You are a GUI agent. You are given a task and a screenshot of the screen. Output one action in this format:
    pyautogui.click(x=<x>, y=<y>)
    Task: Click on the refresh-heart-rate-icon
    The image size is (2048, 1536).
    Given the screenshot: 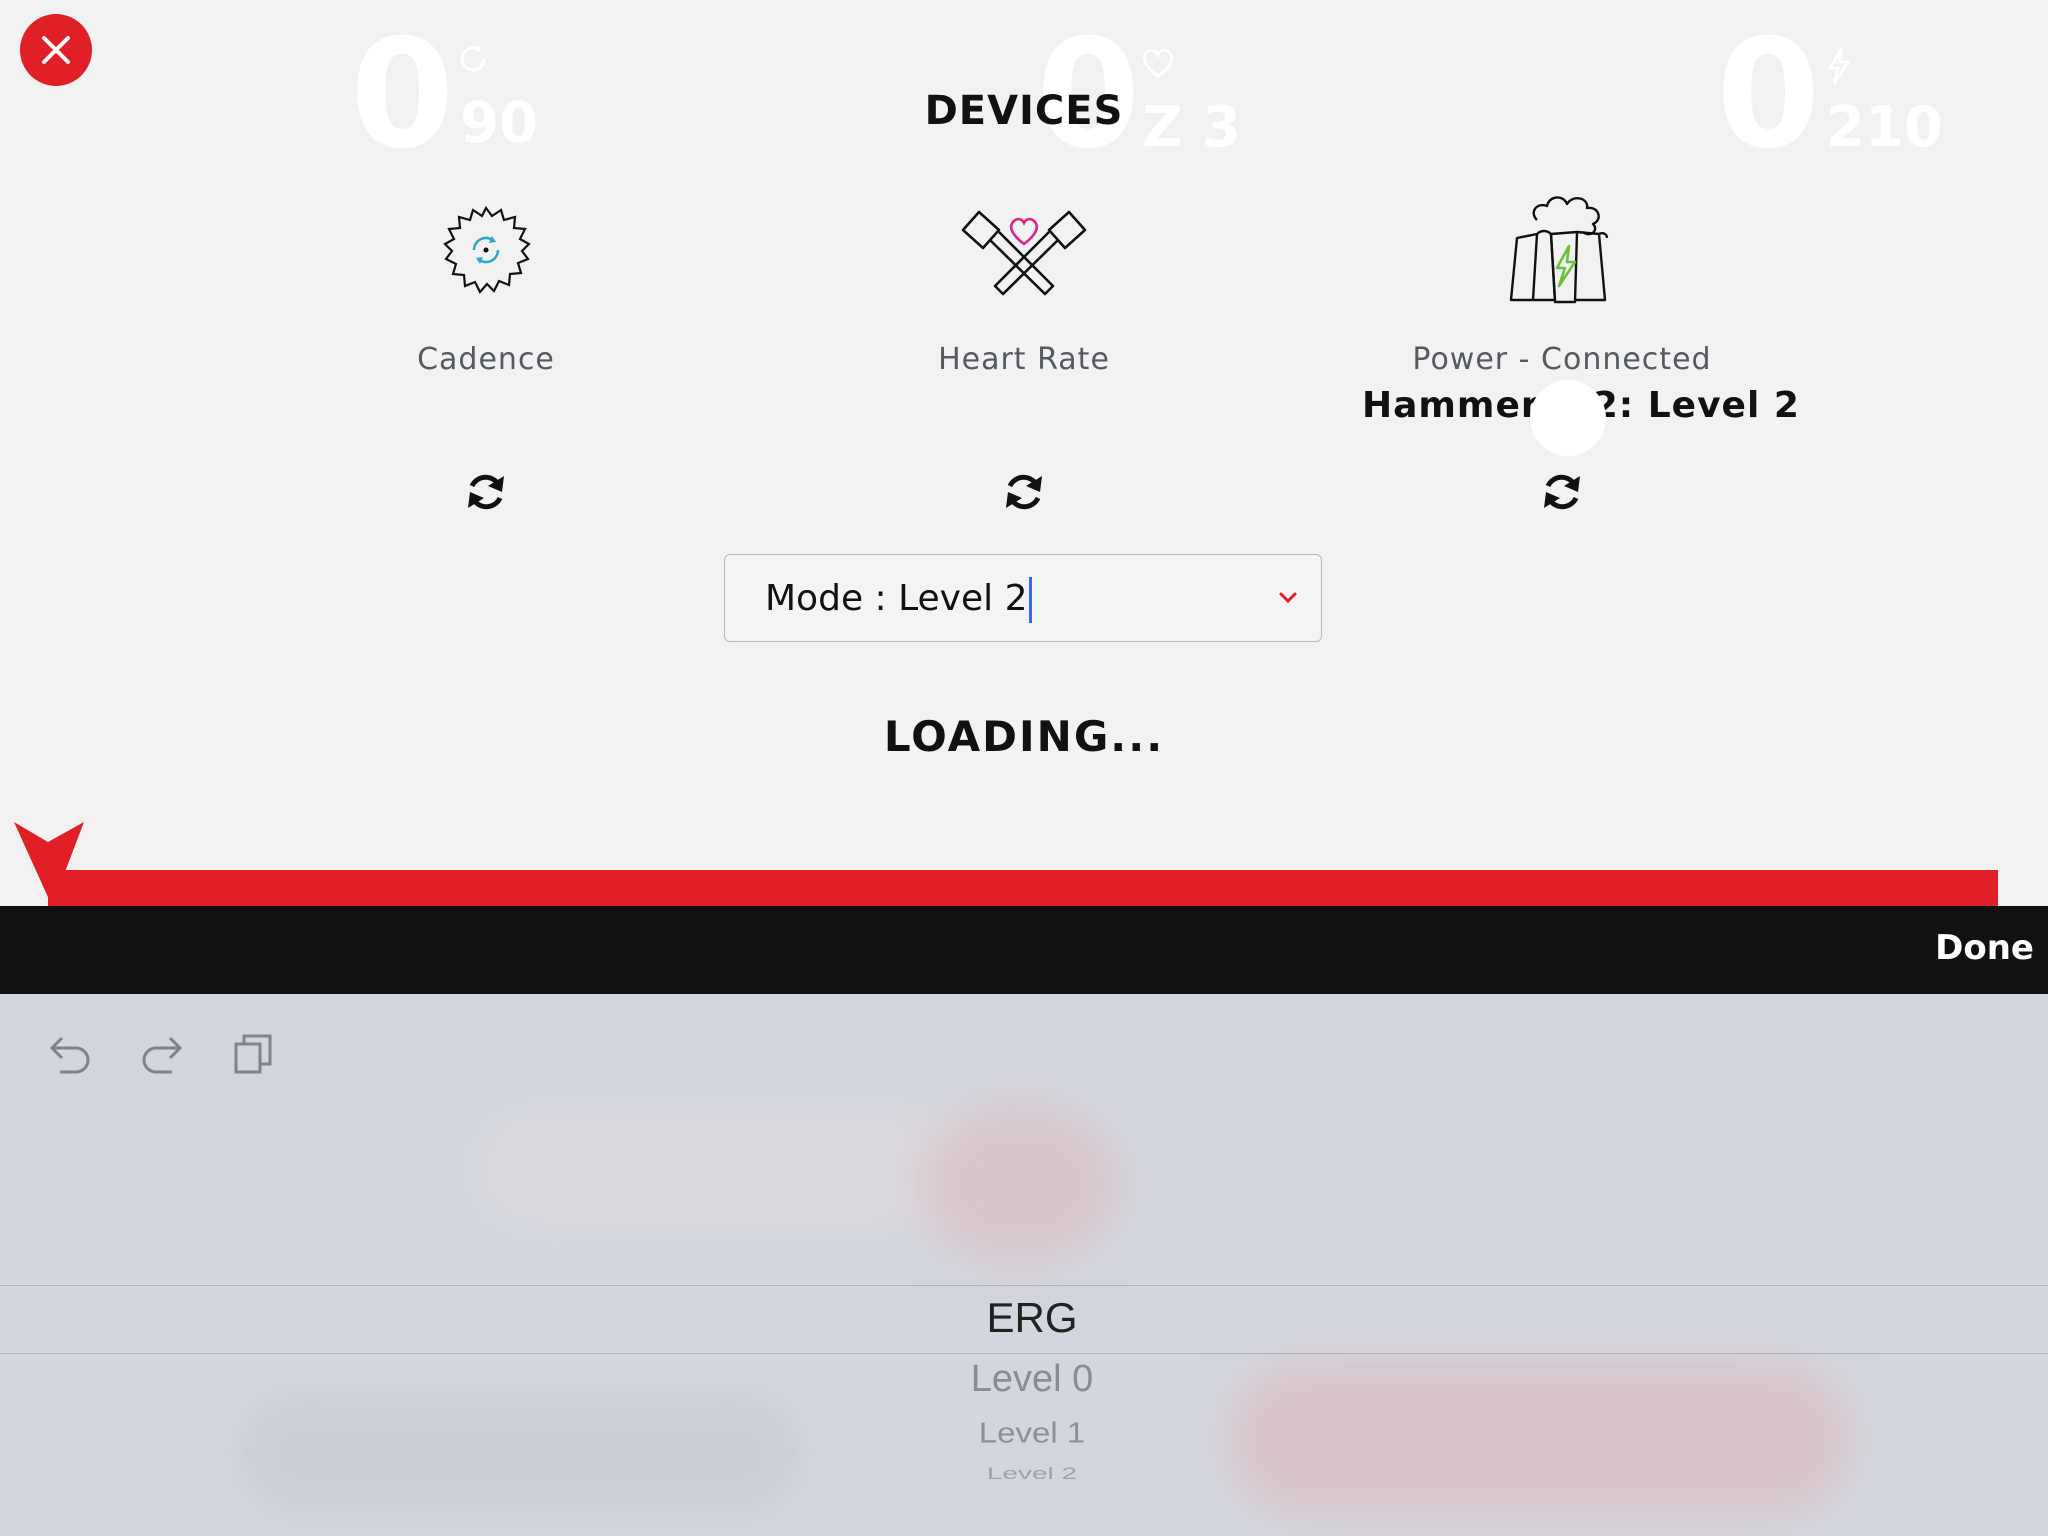 What is the action you would take?
    pyautogui.click(x=1024, y=492)
    